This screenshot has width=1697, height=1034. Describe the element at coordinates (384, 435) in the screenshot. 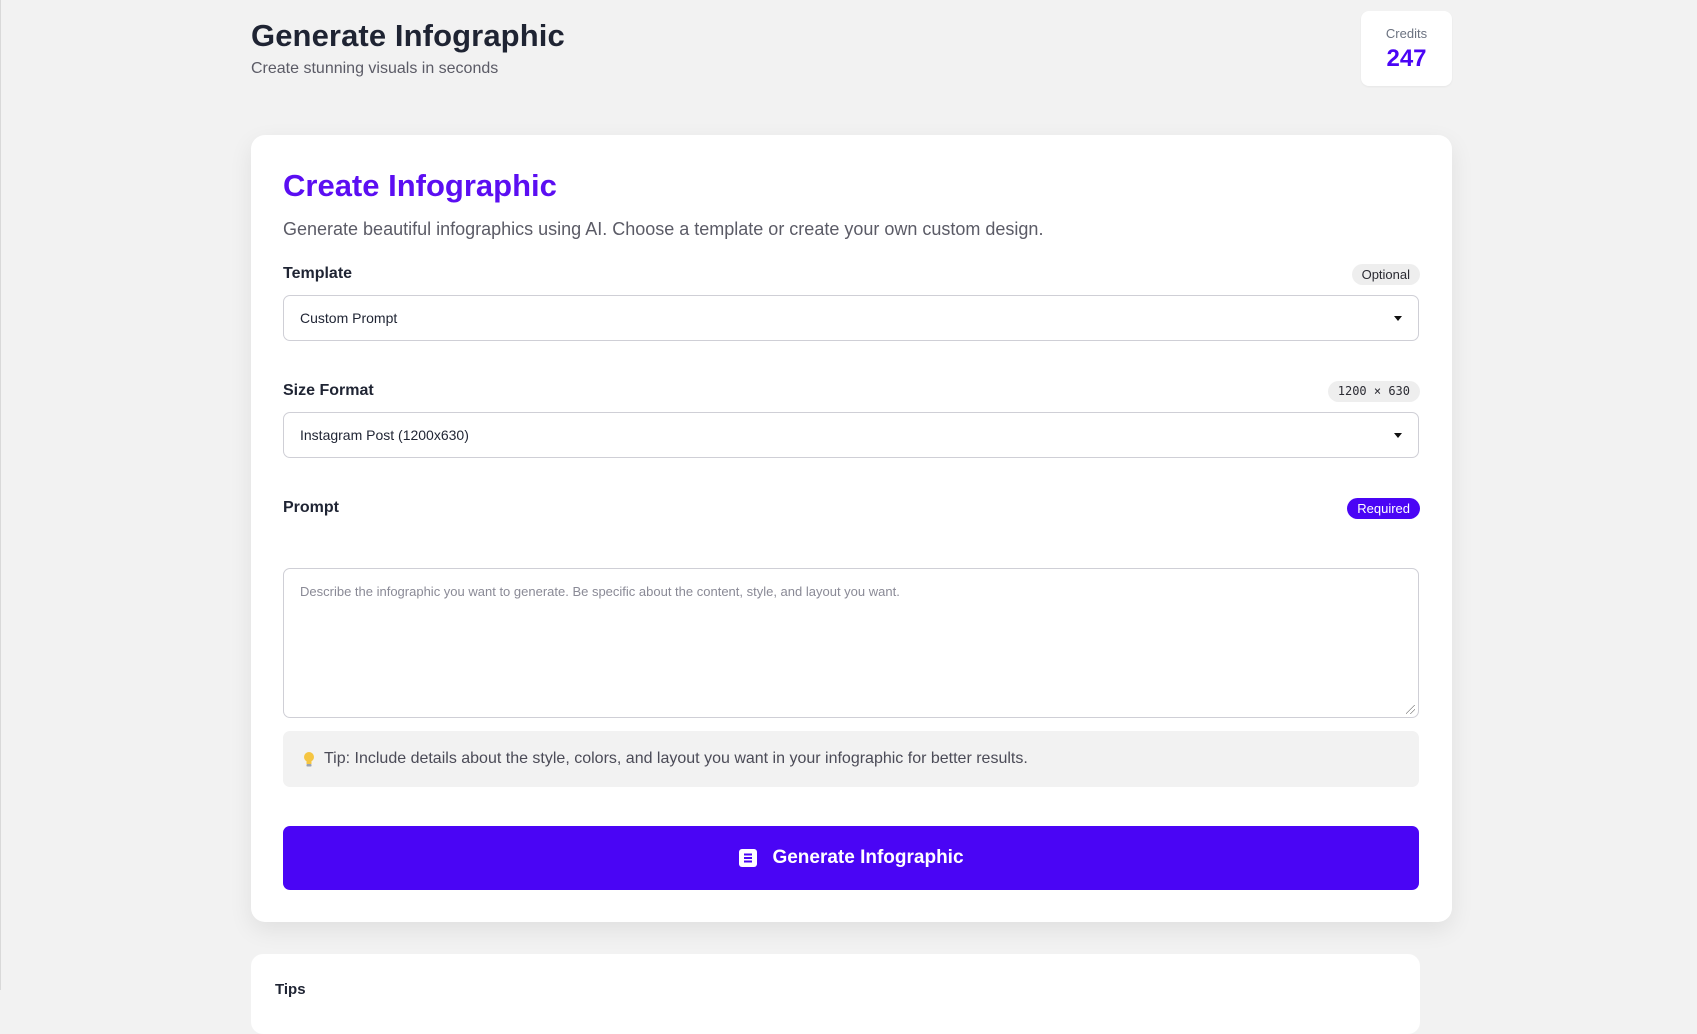

I see `size-format-select-value: Instagram Post (1200x630)` at that location.